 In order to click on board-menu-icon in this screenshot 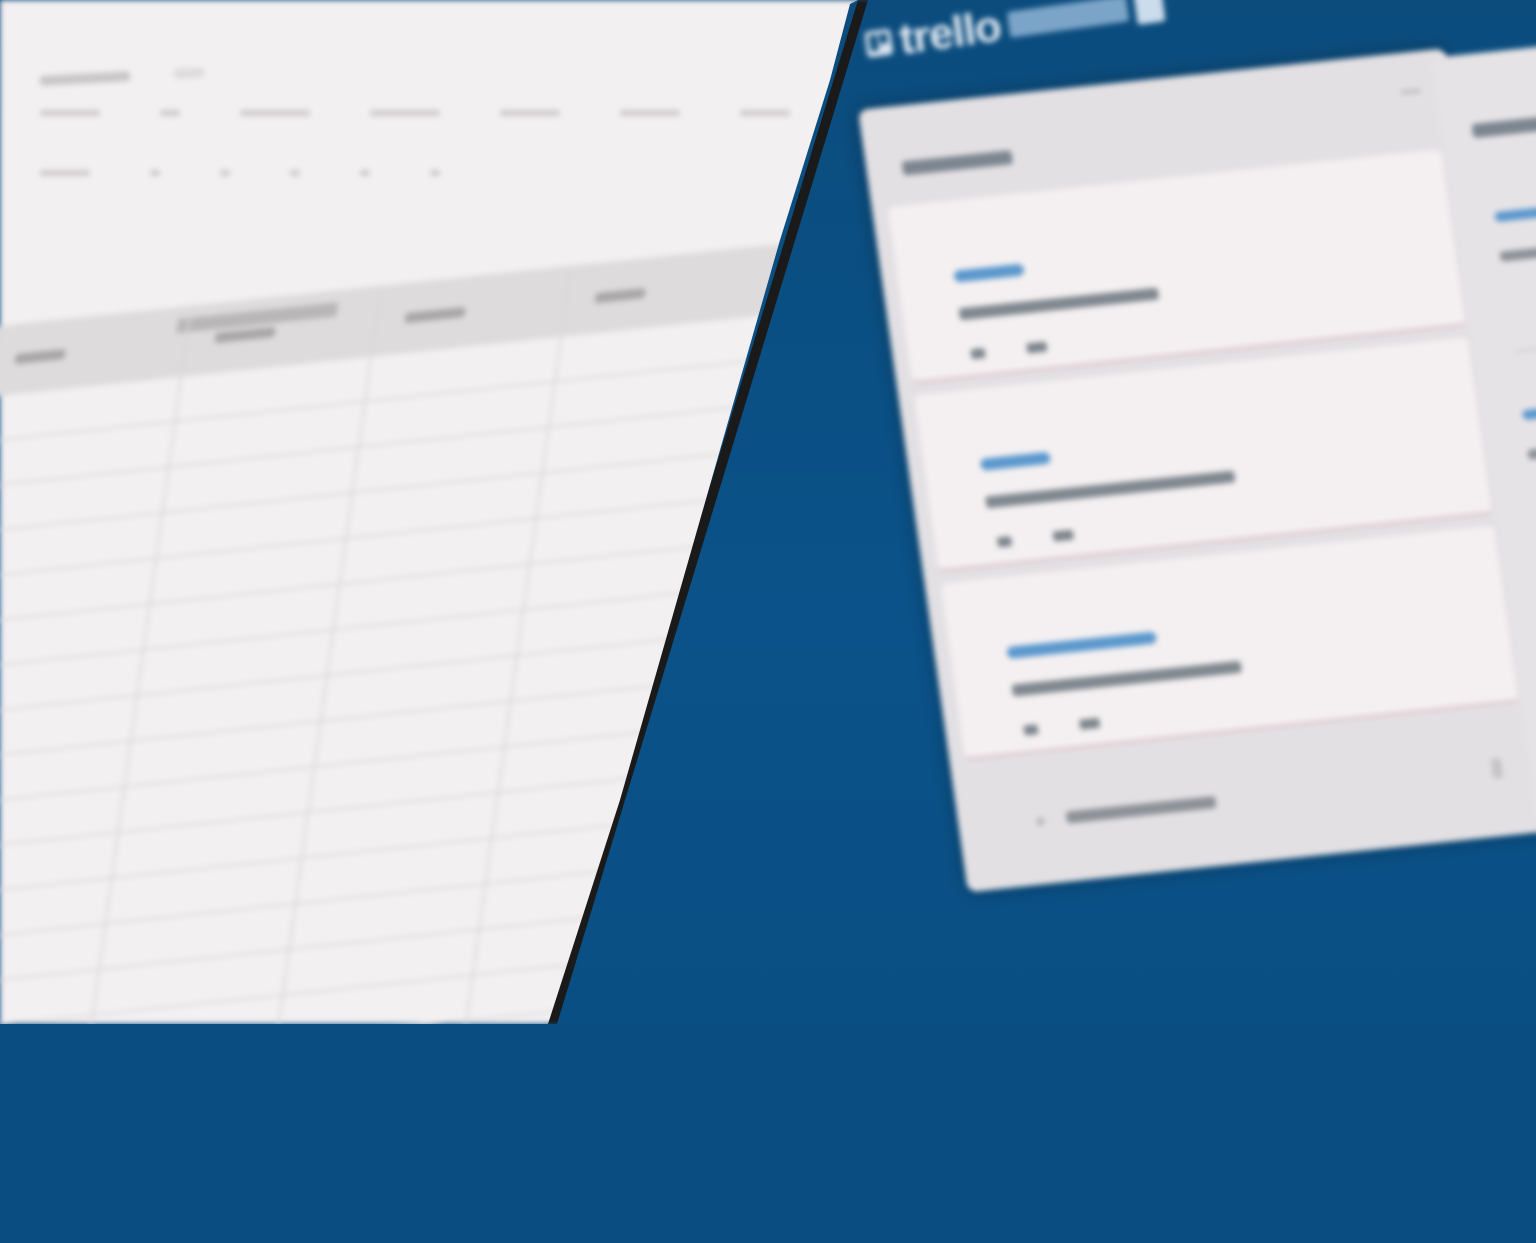, I will do `click(1149, 13)`.